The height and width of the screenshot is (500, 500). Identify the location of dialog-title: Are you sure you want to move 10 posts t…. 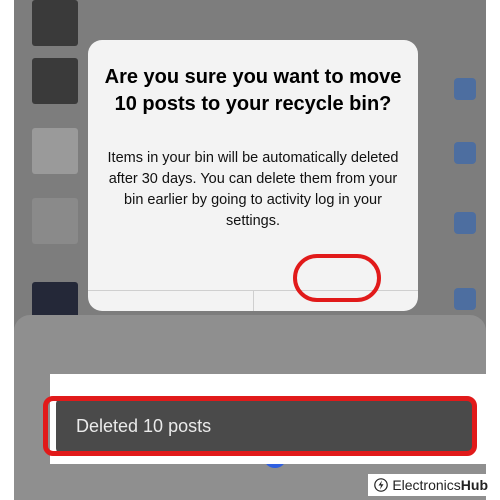
(253, 90).